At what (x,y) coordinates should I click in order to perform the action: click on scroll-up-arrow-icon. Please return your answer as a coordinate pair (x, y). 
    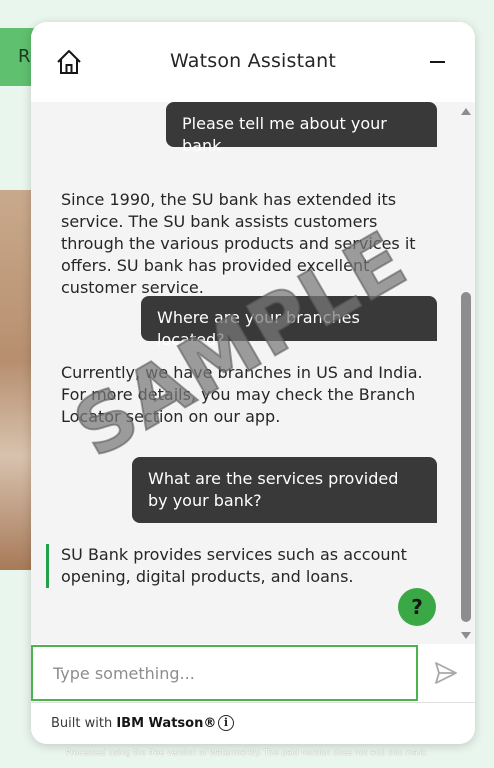
    Looking at the image, I should click on (466, 111).